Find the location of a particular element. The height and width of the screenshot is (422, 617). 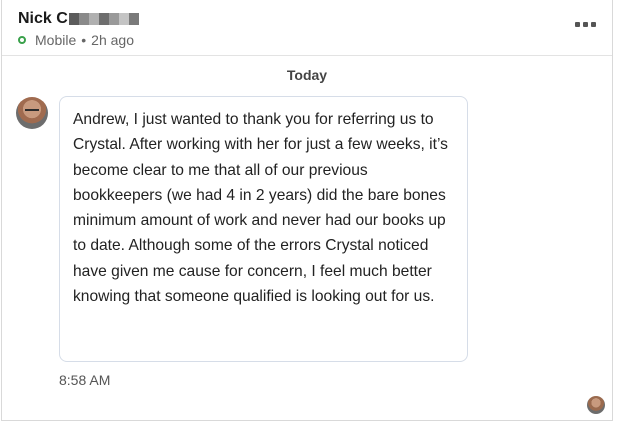

presence-status: Mobile • 2h ago is located at coordinates (76, 40).